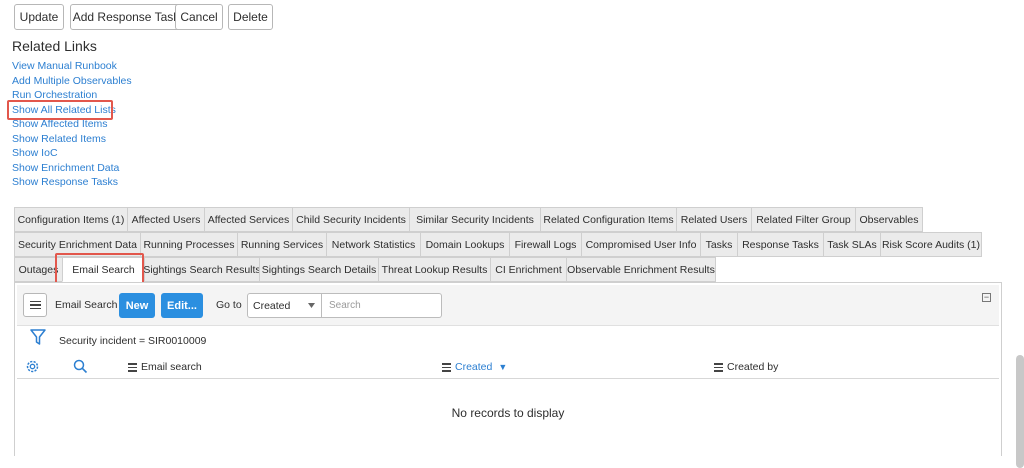  I want to click on tab-related-filter-group: Related Filter Group, so click(803, 219).